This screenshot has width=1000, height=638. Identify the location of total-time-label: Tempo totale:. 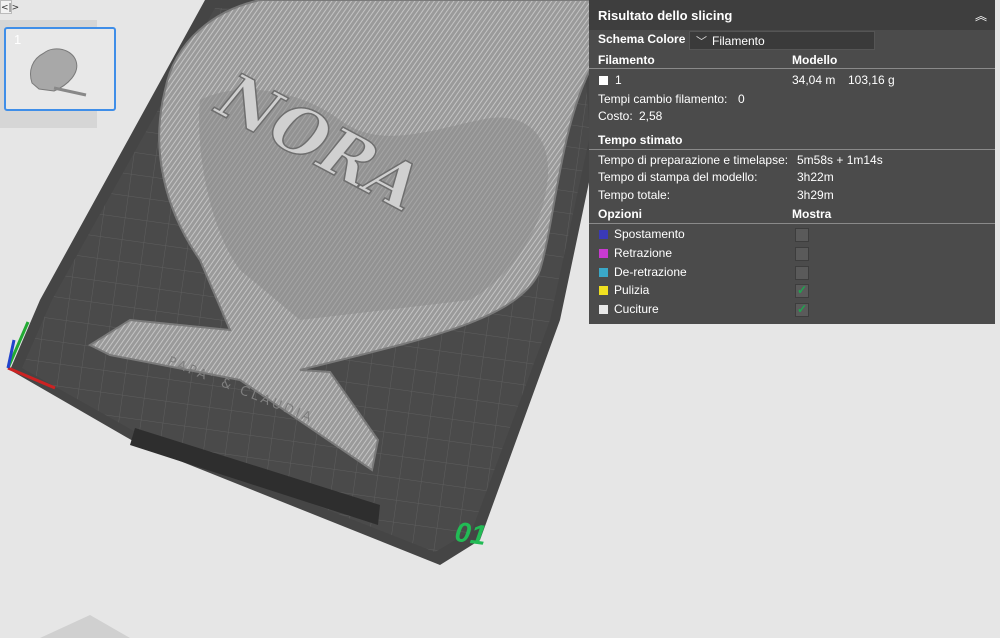
(634, 195).